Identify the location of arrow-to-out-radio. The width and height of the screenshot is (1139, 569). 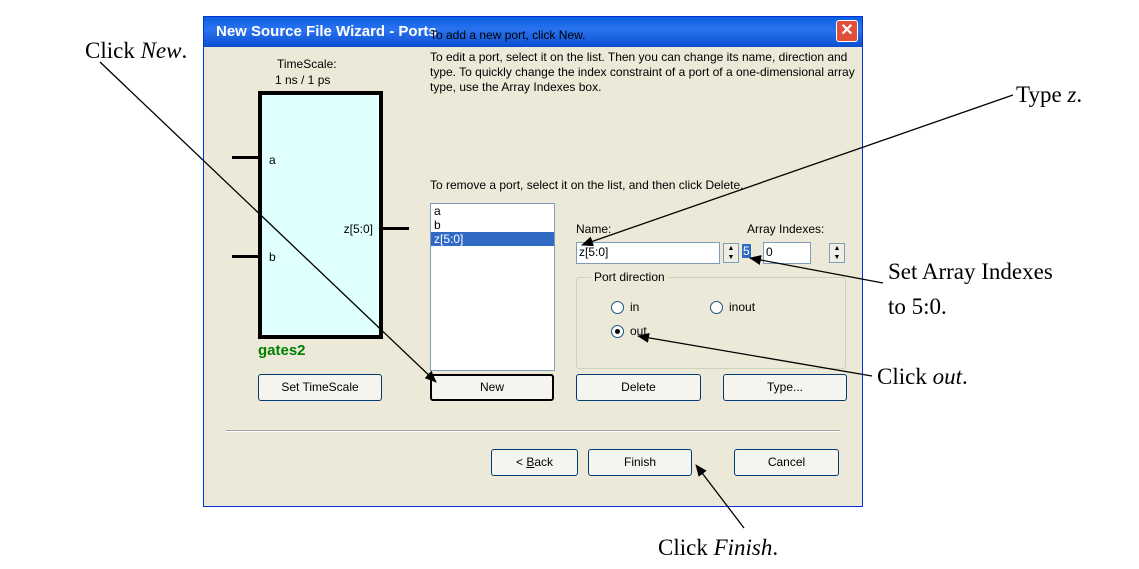
(755, 354).